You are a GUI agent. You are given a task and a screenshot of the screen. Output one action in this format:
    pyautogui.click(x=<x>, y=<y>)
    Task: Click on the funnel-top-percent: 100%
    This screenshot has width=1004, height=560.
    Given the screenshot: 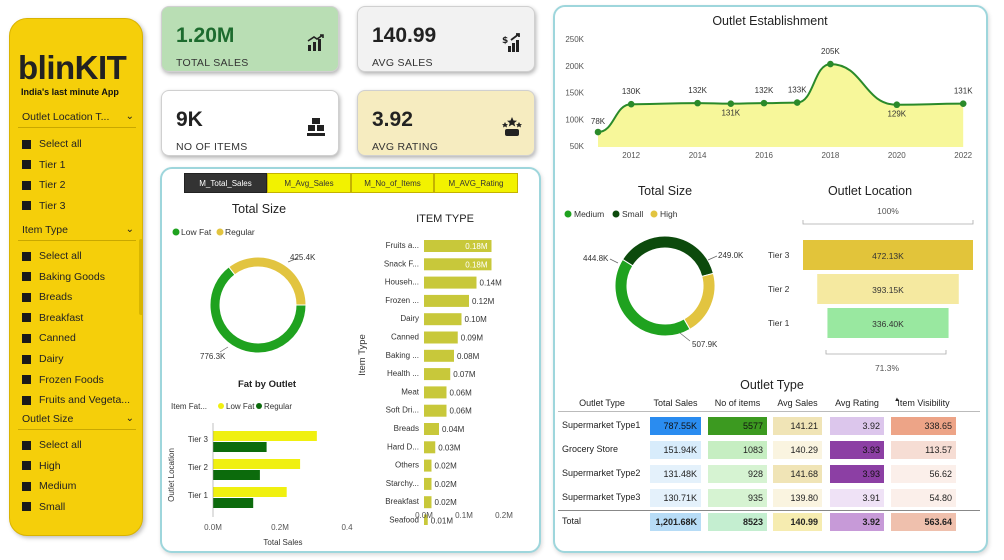 What is the action you would take?
    pyautogui.click(x=888, y=211)
    